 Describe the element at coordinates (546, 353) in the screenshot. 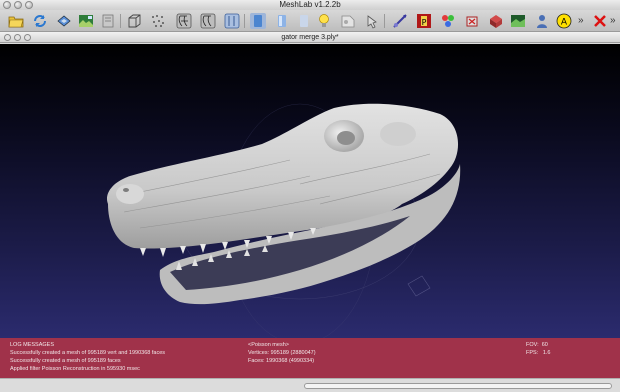

I see `fps-value: 1.6` at that location.